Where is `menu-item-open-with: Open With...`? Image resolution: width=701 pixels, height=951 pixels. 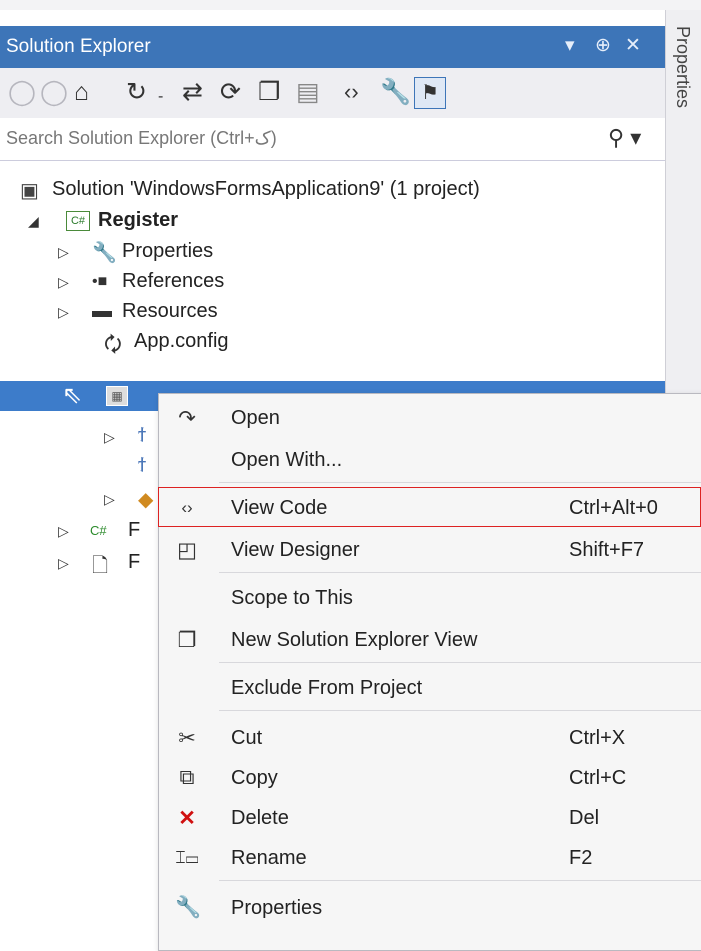 menu-item-open-with: Open With... is located at coordinates (430, 460).